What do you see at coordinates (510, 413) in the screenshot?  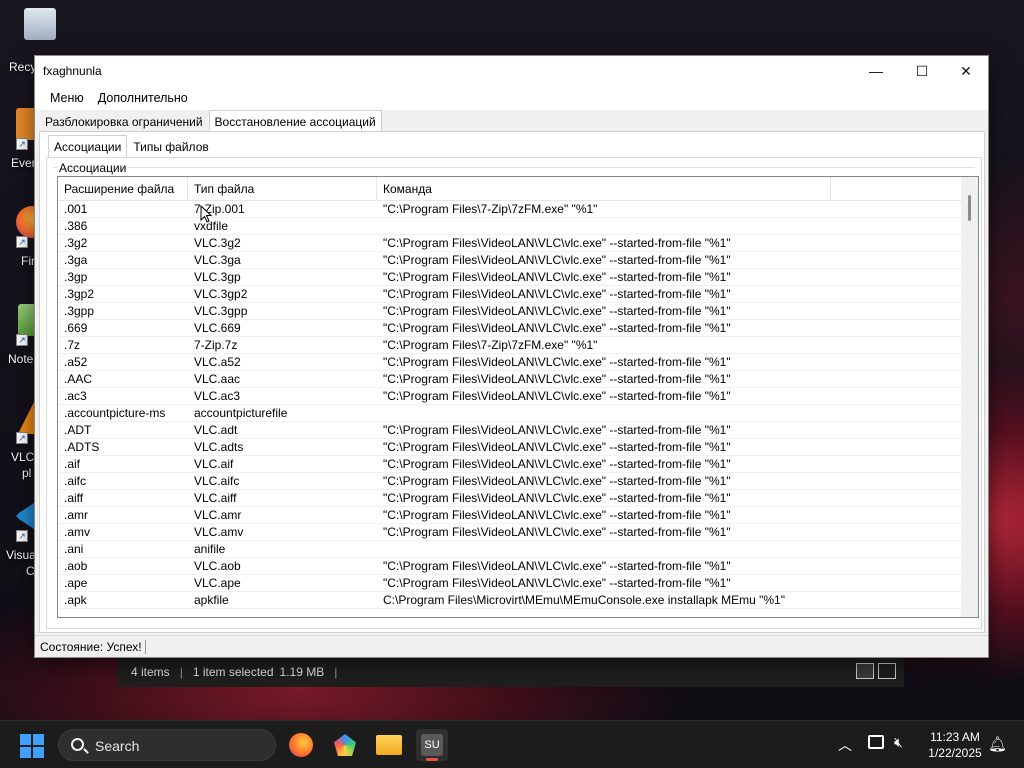 I see `table-row: .accountpicture-ms accountpicturefile` at bounding box center [510, 413].